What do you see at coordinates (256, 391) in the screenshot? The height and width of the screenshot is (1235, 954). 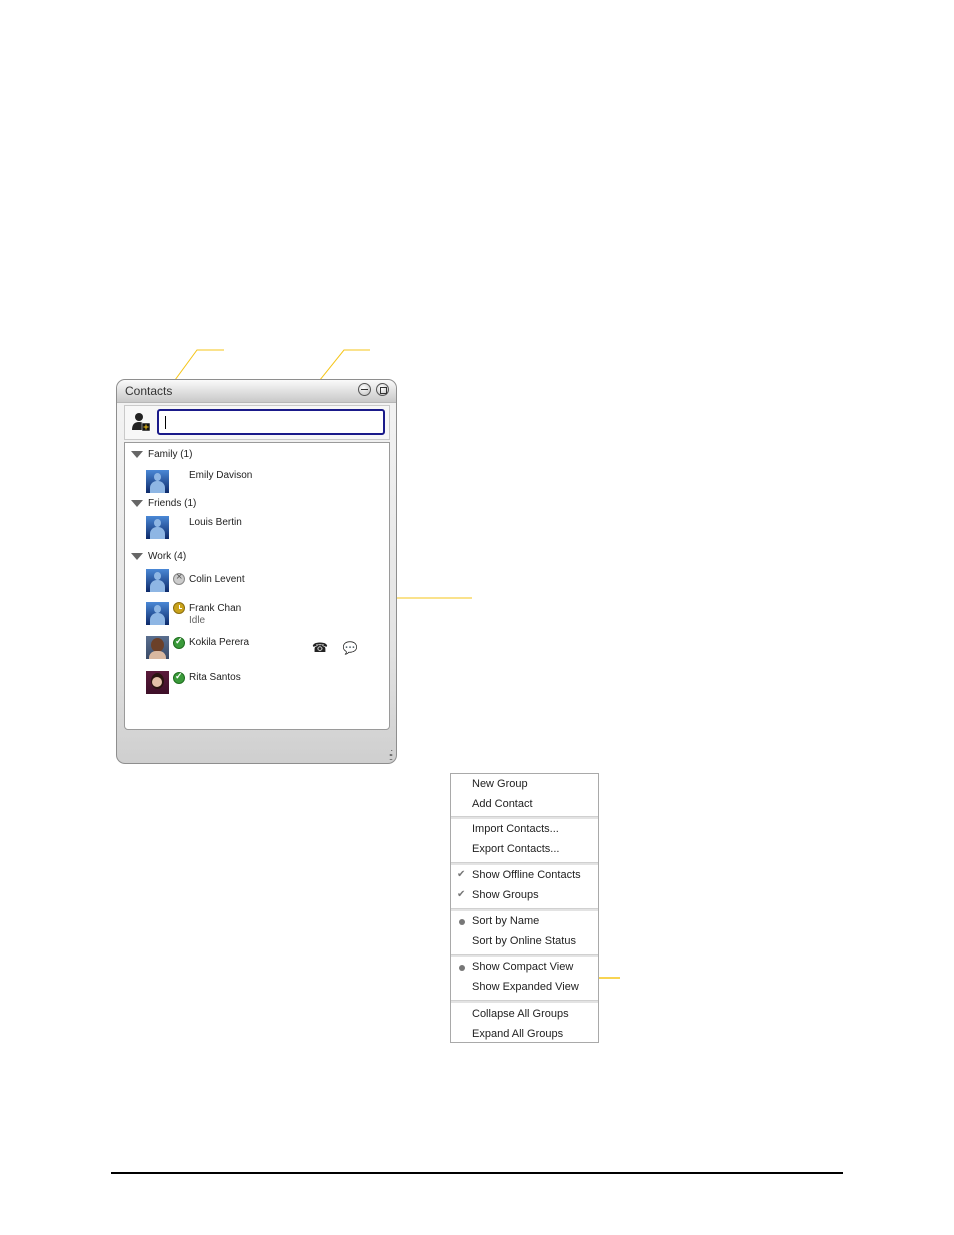 I see `title-bar: Contacts` at bounding box center [256, 391].